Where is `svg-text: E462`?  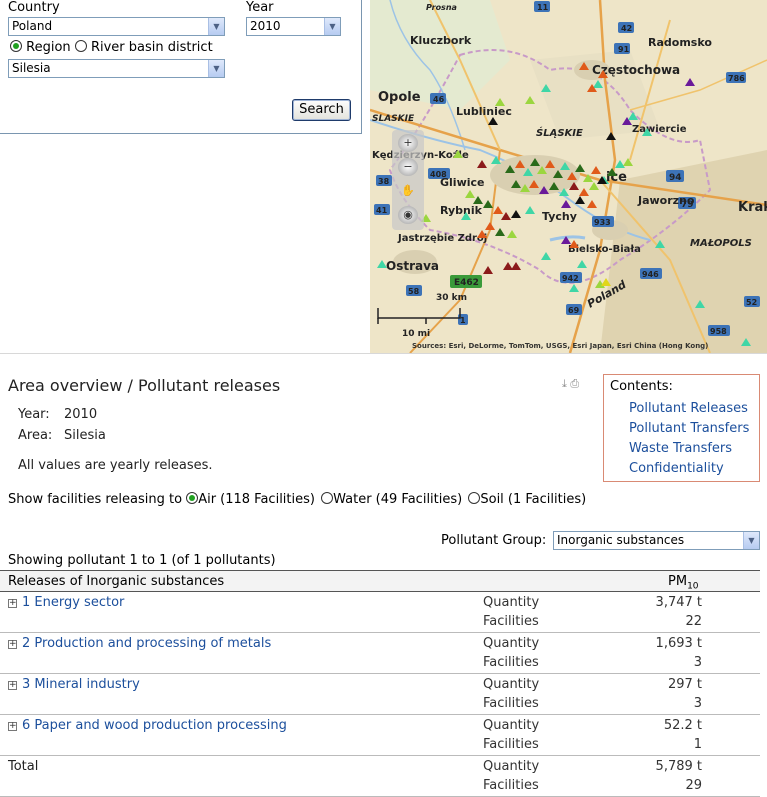
svg-text: E462 is located at coordinates (466, 283).